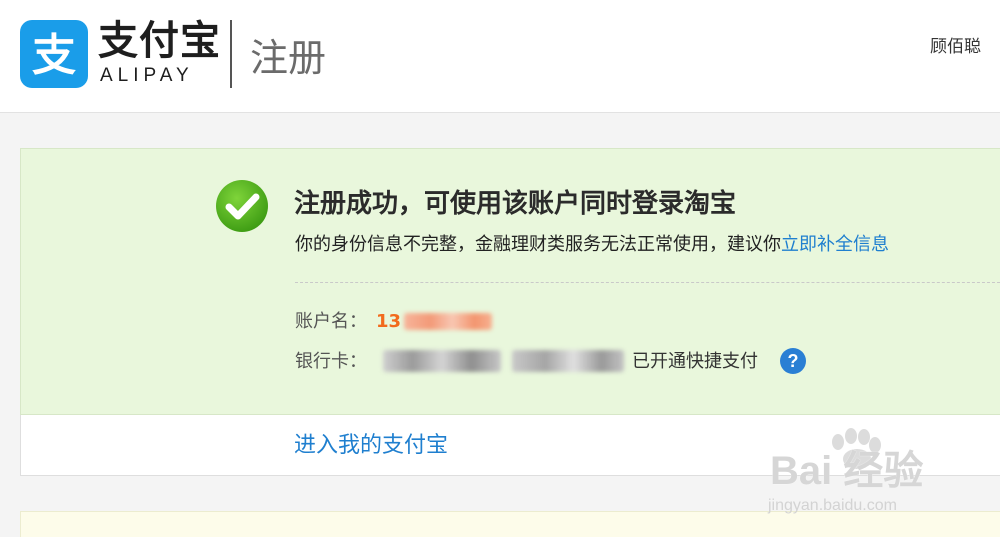 The width and height of the screenshot is (1000, 537). I want to click on baidu-watermark-url: jingyan.baidu.com, so click(832, 505).